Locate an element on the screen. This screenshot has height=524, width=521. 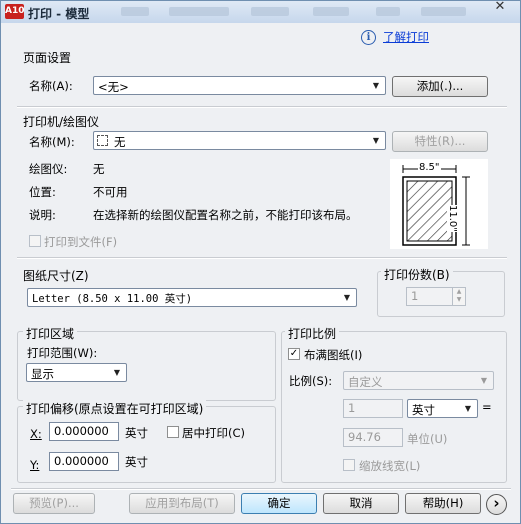
offset-y-unit: 英寸 is located at coordinates (136, 462).